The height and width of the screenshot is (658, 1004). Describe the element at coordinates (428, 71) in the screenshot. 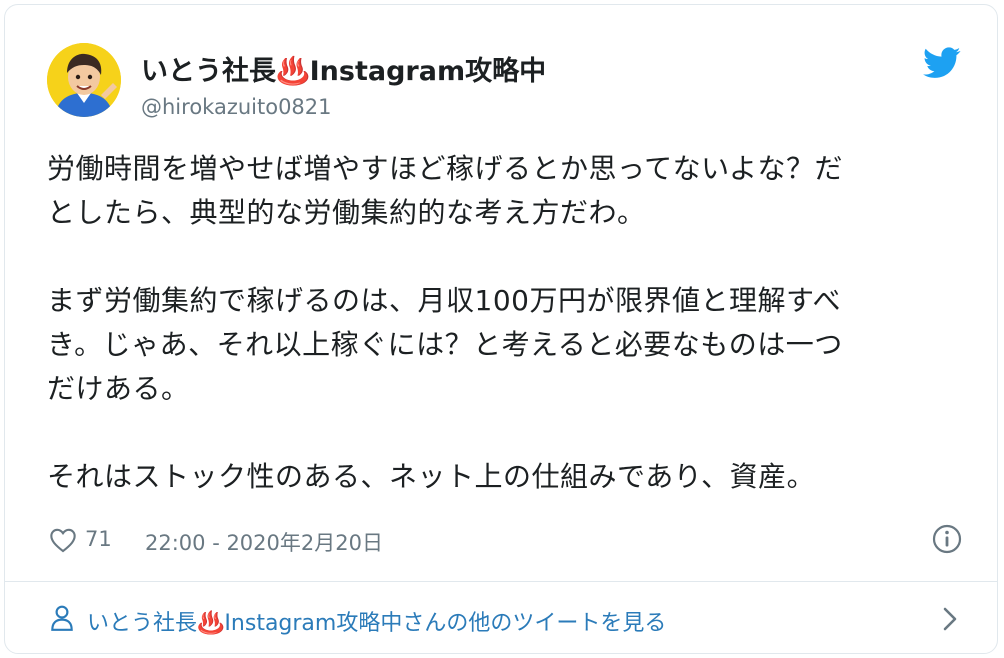

I see `display-name-suffix: Instagram攻略中` at that location.